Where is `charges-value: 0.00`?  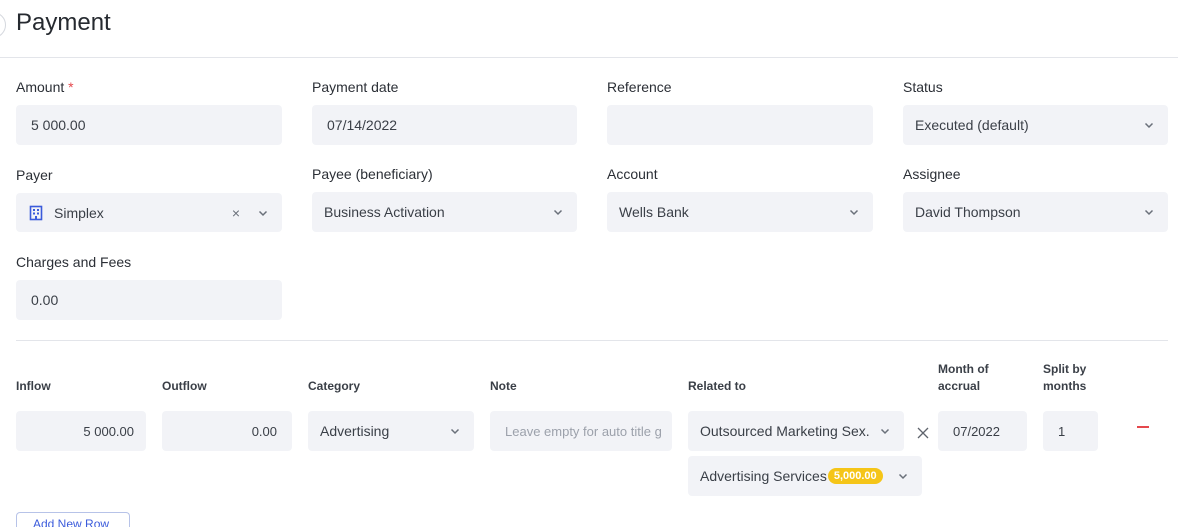 charges-value: 0.00 is located at coordinates (45, 300).